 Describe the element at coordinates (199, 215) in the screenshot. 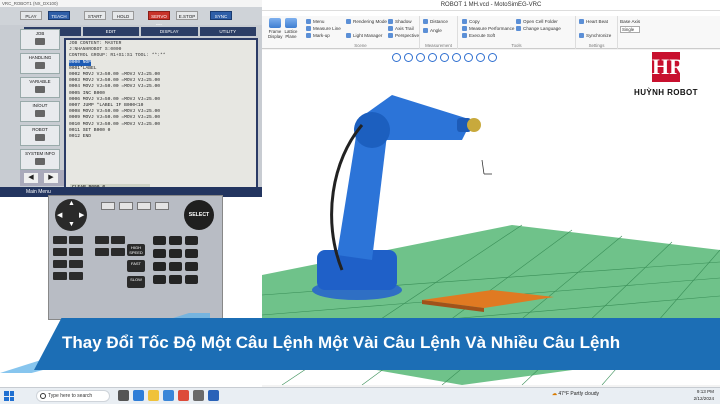

I see `select-button: SELECT` at that location.